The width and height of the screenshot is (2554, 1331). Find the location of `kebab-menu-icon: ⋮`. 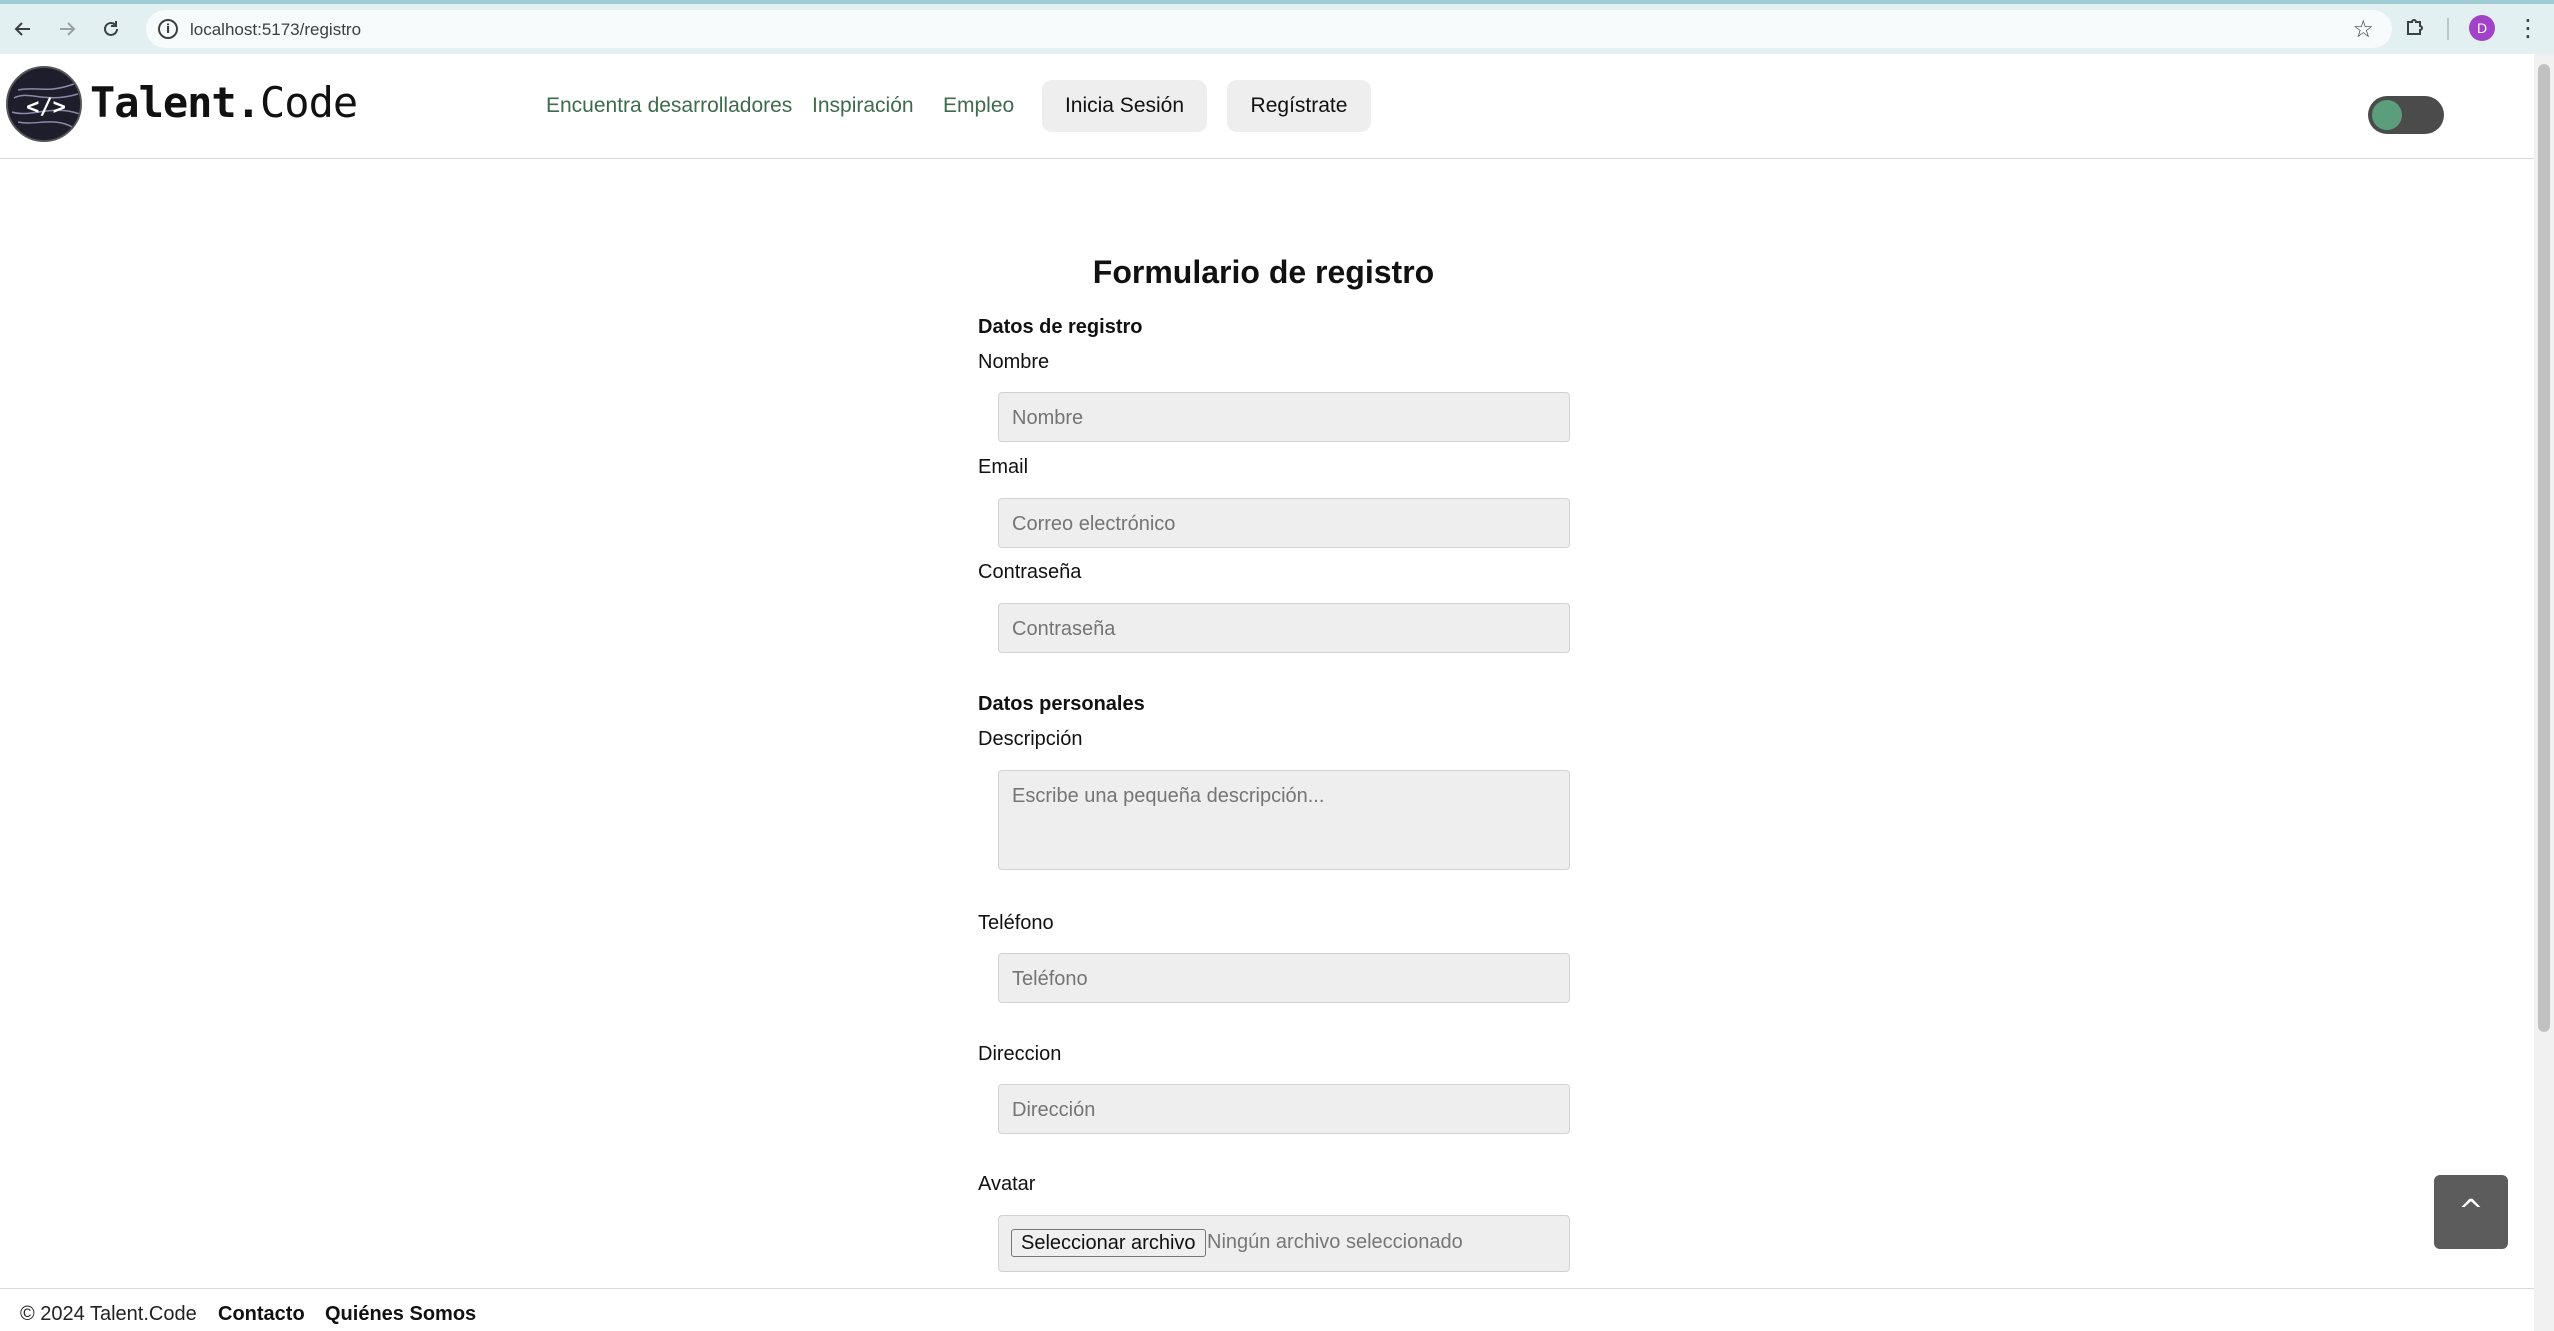

kebab-menu-icon: ⋮ is located at coordinates (2528, 29).